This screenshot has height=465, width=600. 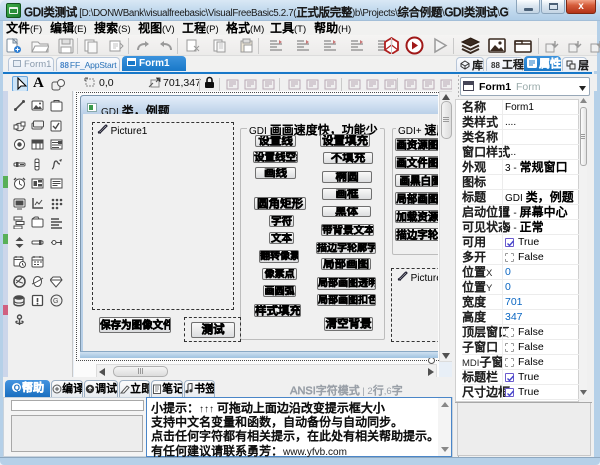 I want to click on svg-text: Q, so click(x=17, y=387).